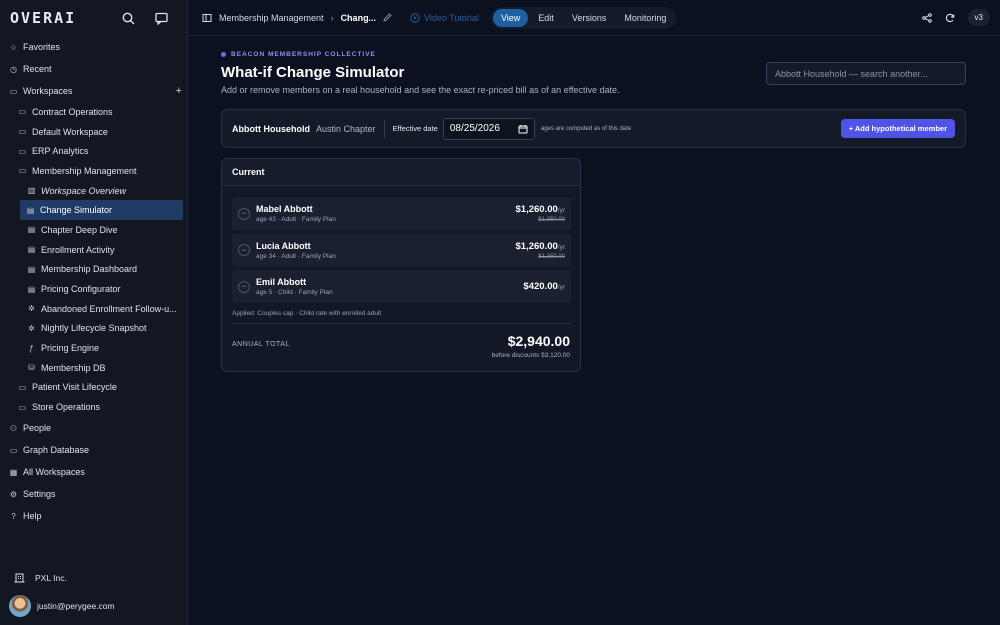  I want to click on sidebar-item-chapter-deep-dive: ▤ Chapter Deep Dive, so click(91, 230).